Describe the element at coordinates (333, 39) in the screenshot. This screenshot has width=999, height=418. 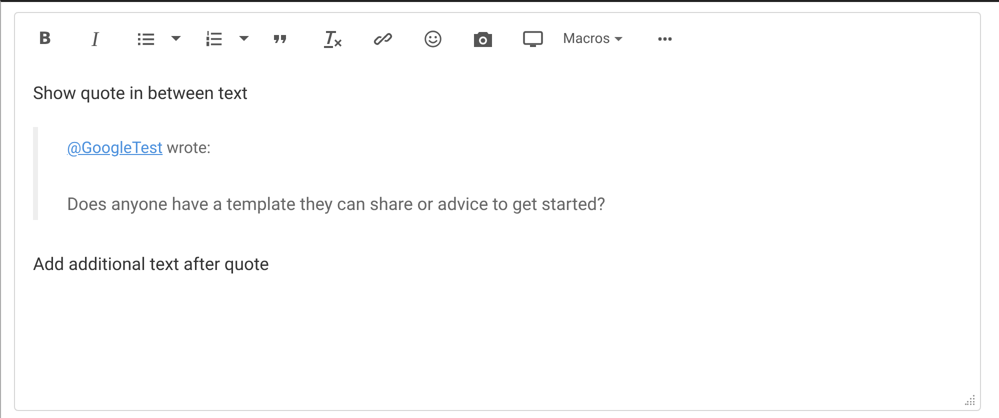
I see `clear-formatting-icon` at that location.